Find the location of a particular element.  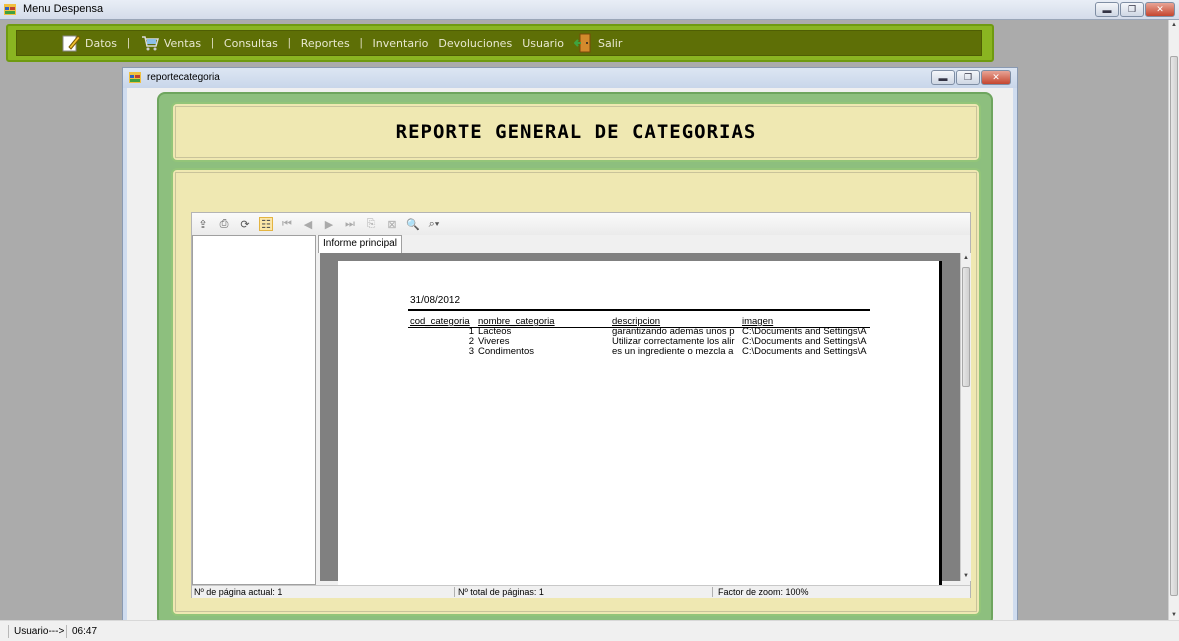

status-time: 06:47 is located at coordinates (85, 631).